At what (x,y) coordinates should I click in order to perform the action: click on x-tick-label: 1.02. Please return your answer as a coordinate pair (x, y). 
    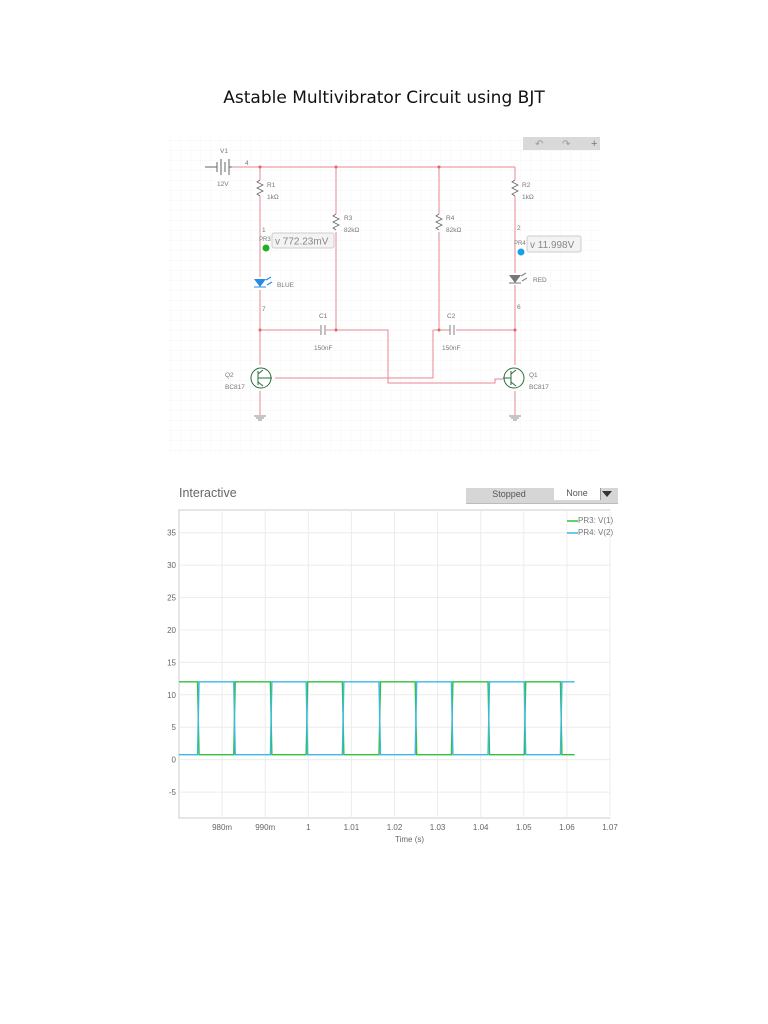
    Looking at the image, I should click on (395, 827).